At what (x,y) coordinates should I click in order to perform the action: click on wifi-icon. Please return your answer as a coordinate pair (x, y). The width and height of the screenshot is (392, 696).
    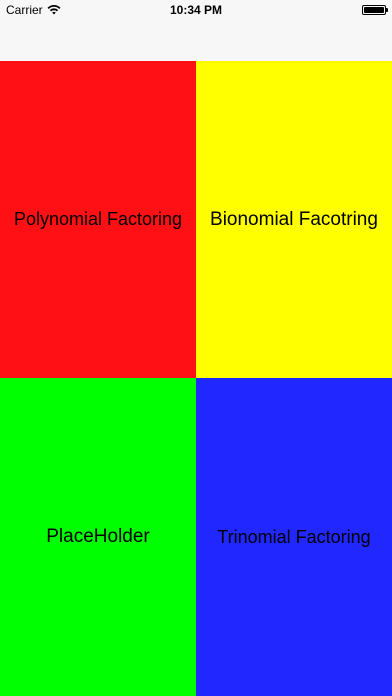
    Looking at the image, I should click on (54, 10).